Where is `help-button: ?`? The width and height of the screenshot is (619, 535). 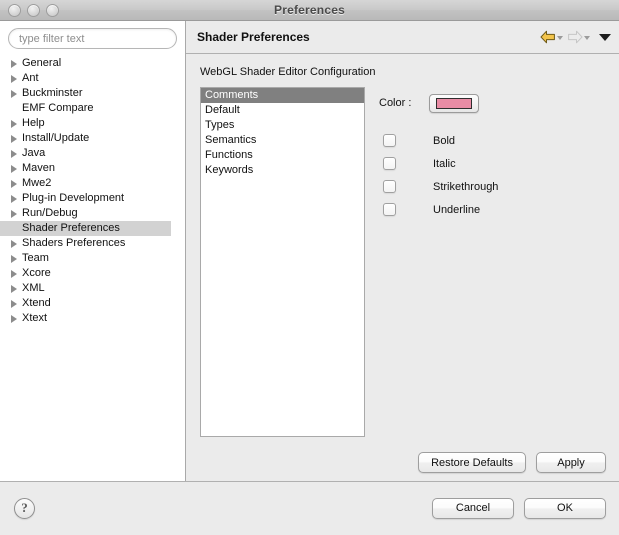
help-button: ? is located at coordinates (24, 508).